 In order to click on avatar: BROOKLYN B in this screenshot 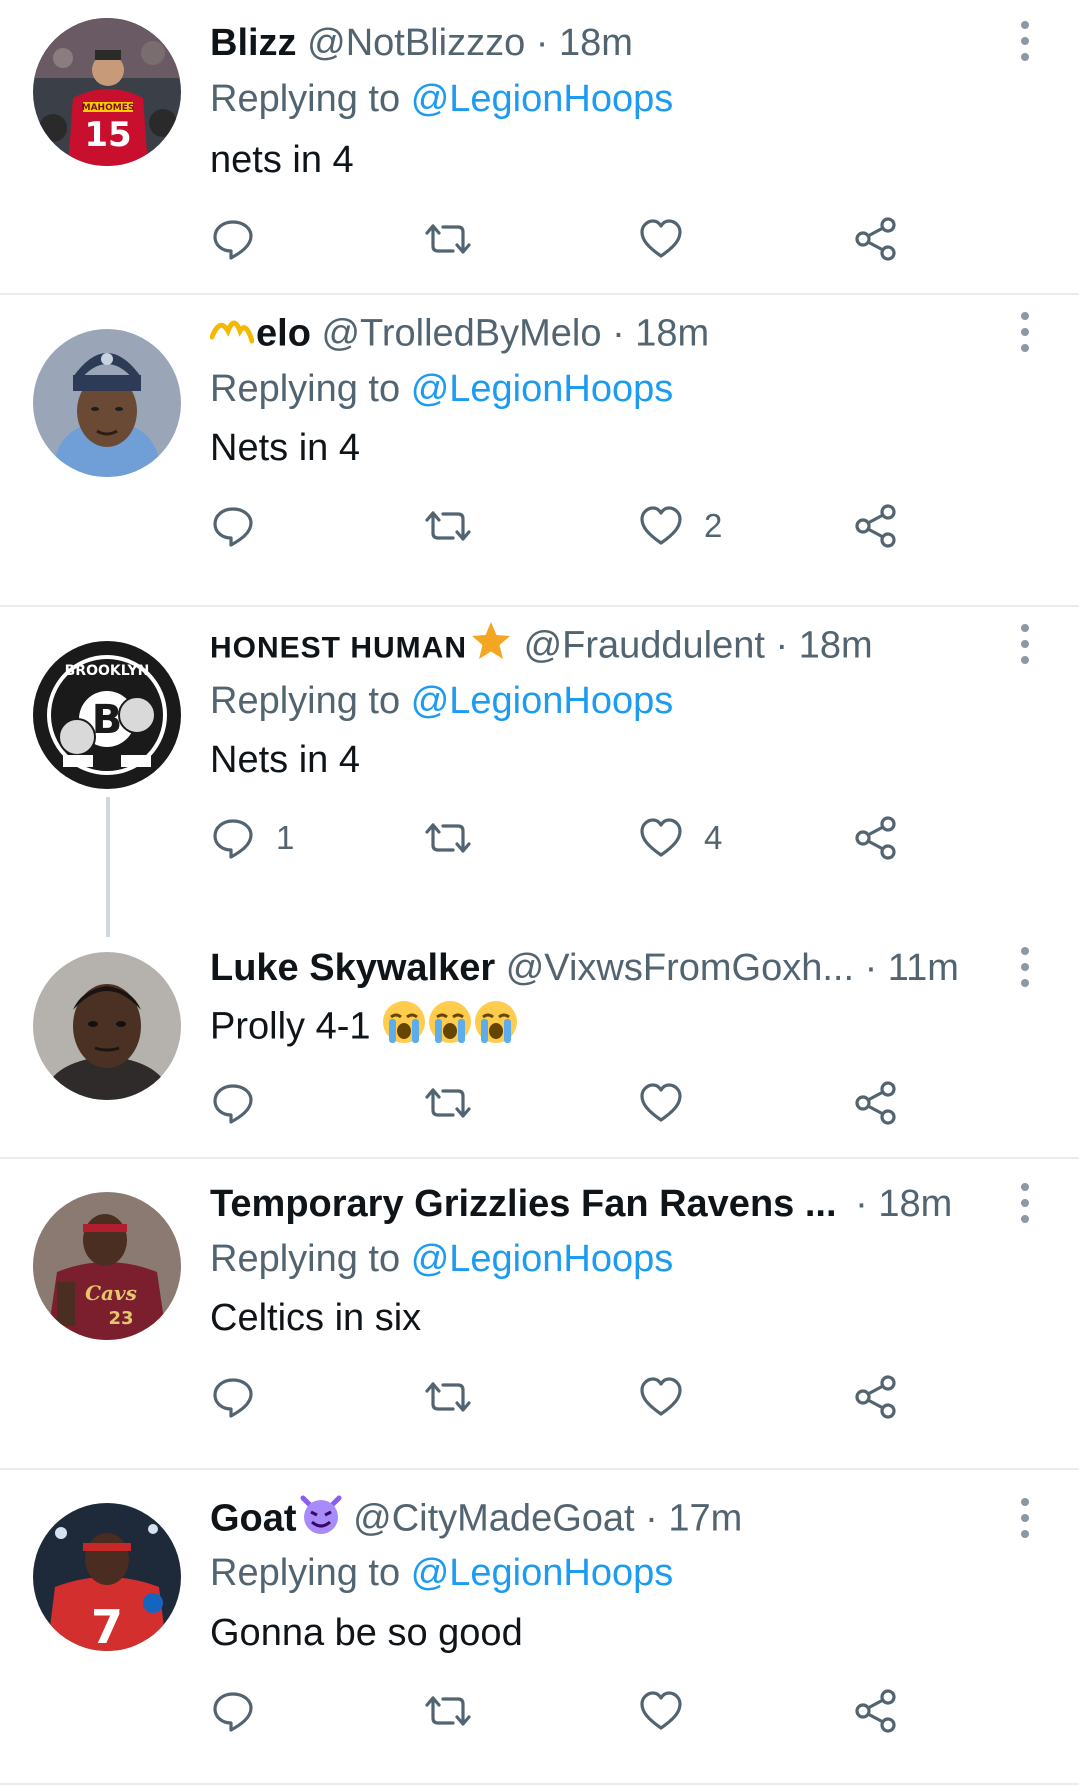, I will do `click(107, 715)`.